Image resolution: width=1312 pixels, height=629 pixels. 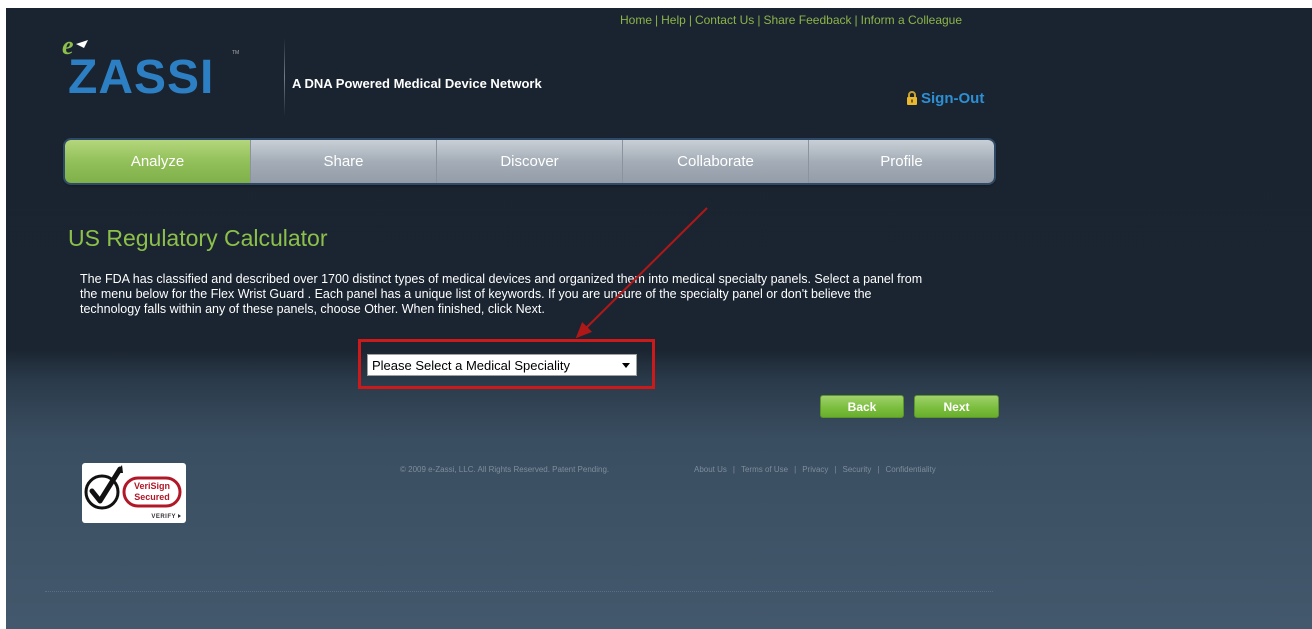 I want to click on tab-profile: Profile, so click(x=901, y=161).